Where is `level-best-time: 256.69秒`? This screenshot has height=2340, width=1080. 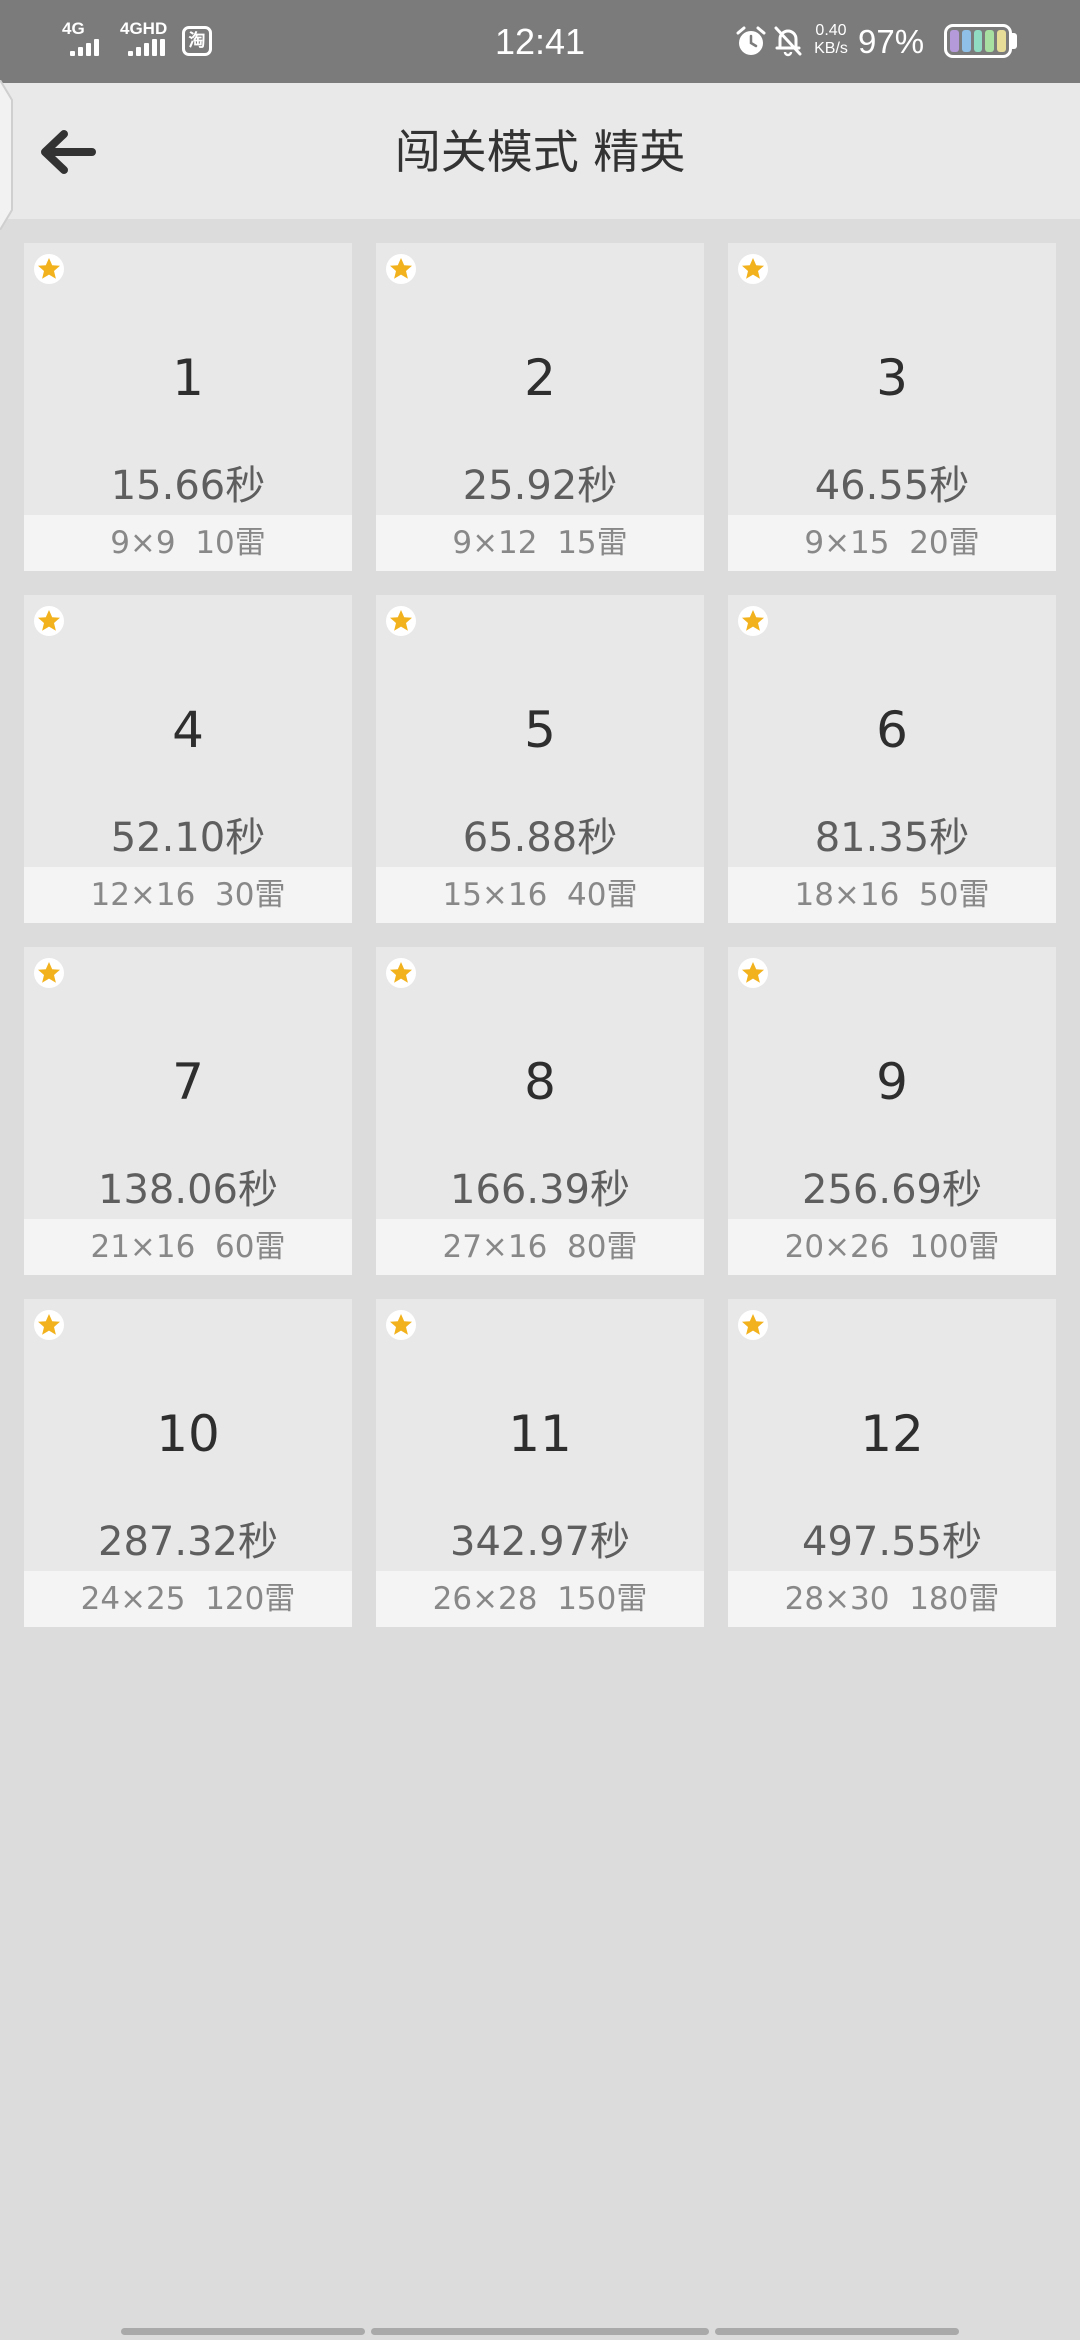
level-best-time: 256.69秒 is located at coordinates (892, 1190).